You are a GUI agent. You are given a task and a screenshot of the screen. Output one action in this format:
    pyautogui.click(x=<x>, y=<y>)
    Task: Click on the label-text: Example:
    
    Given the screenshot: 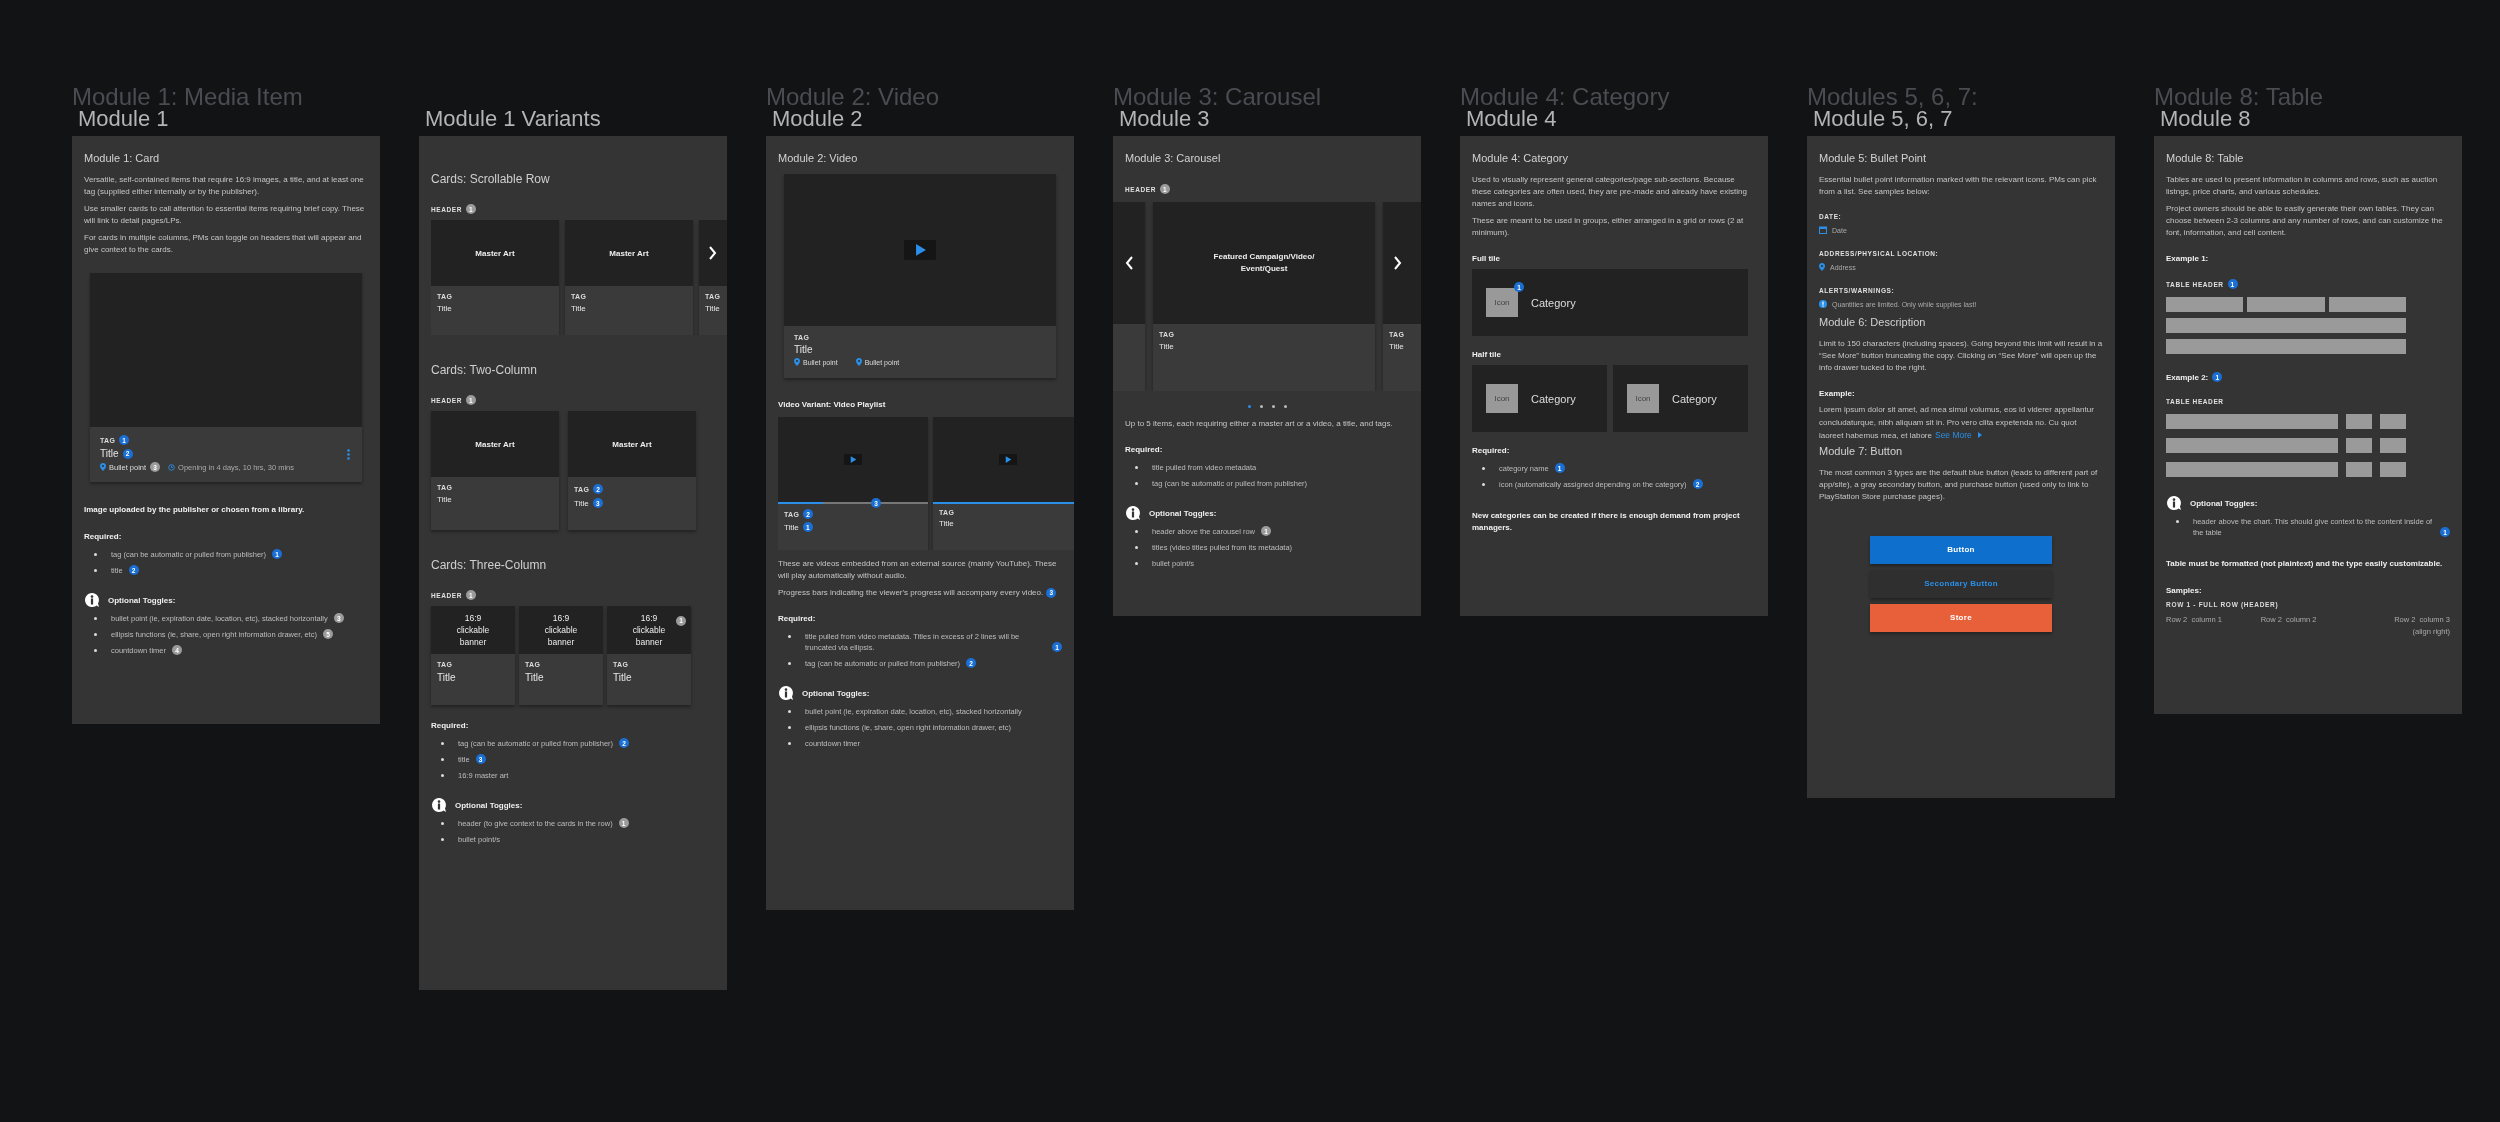 What is the action you would take?
    pyautogui.click(x=1837, y=393)
    